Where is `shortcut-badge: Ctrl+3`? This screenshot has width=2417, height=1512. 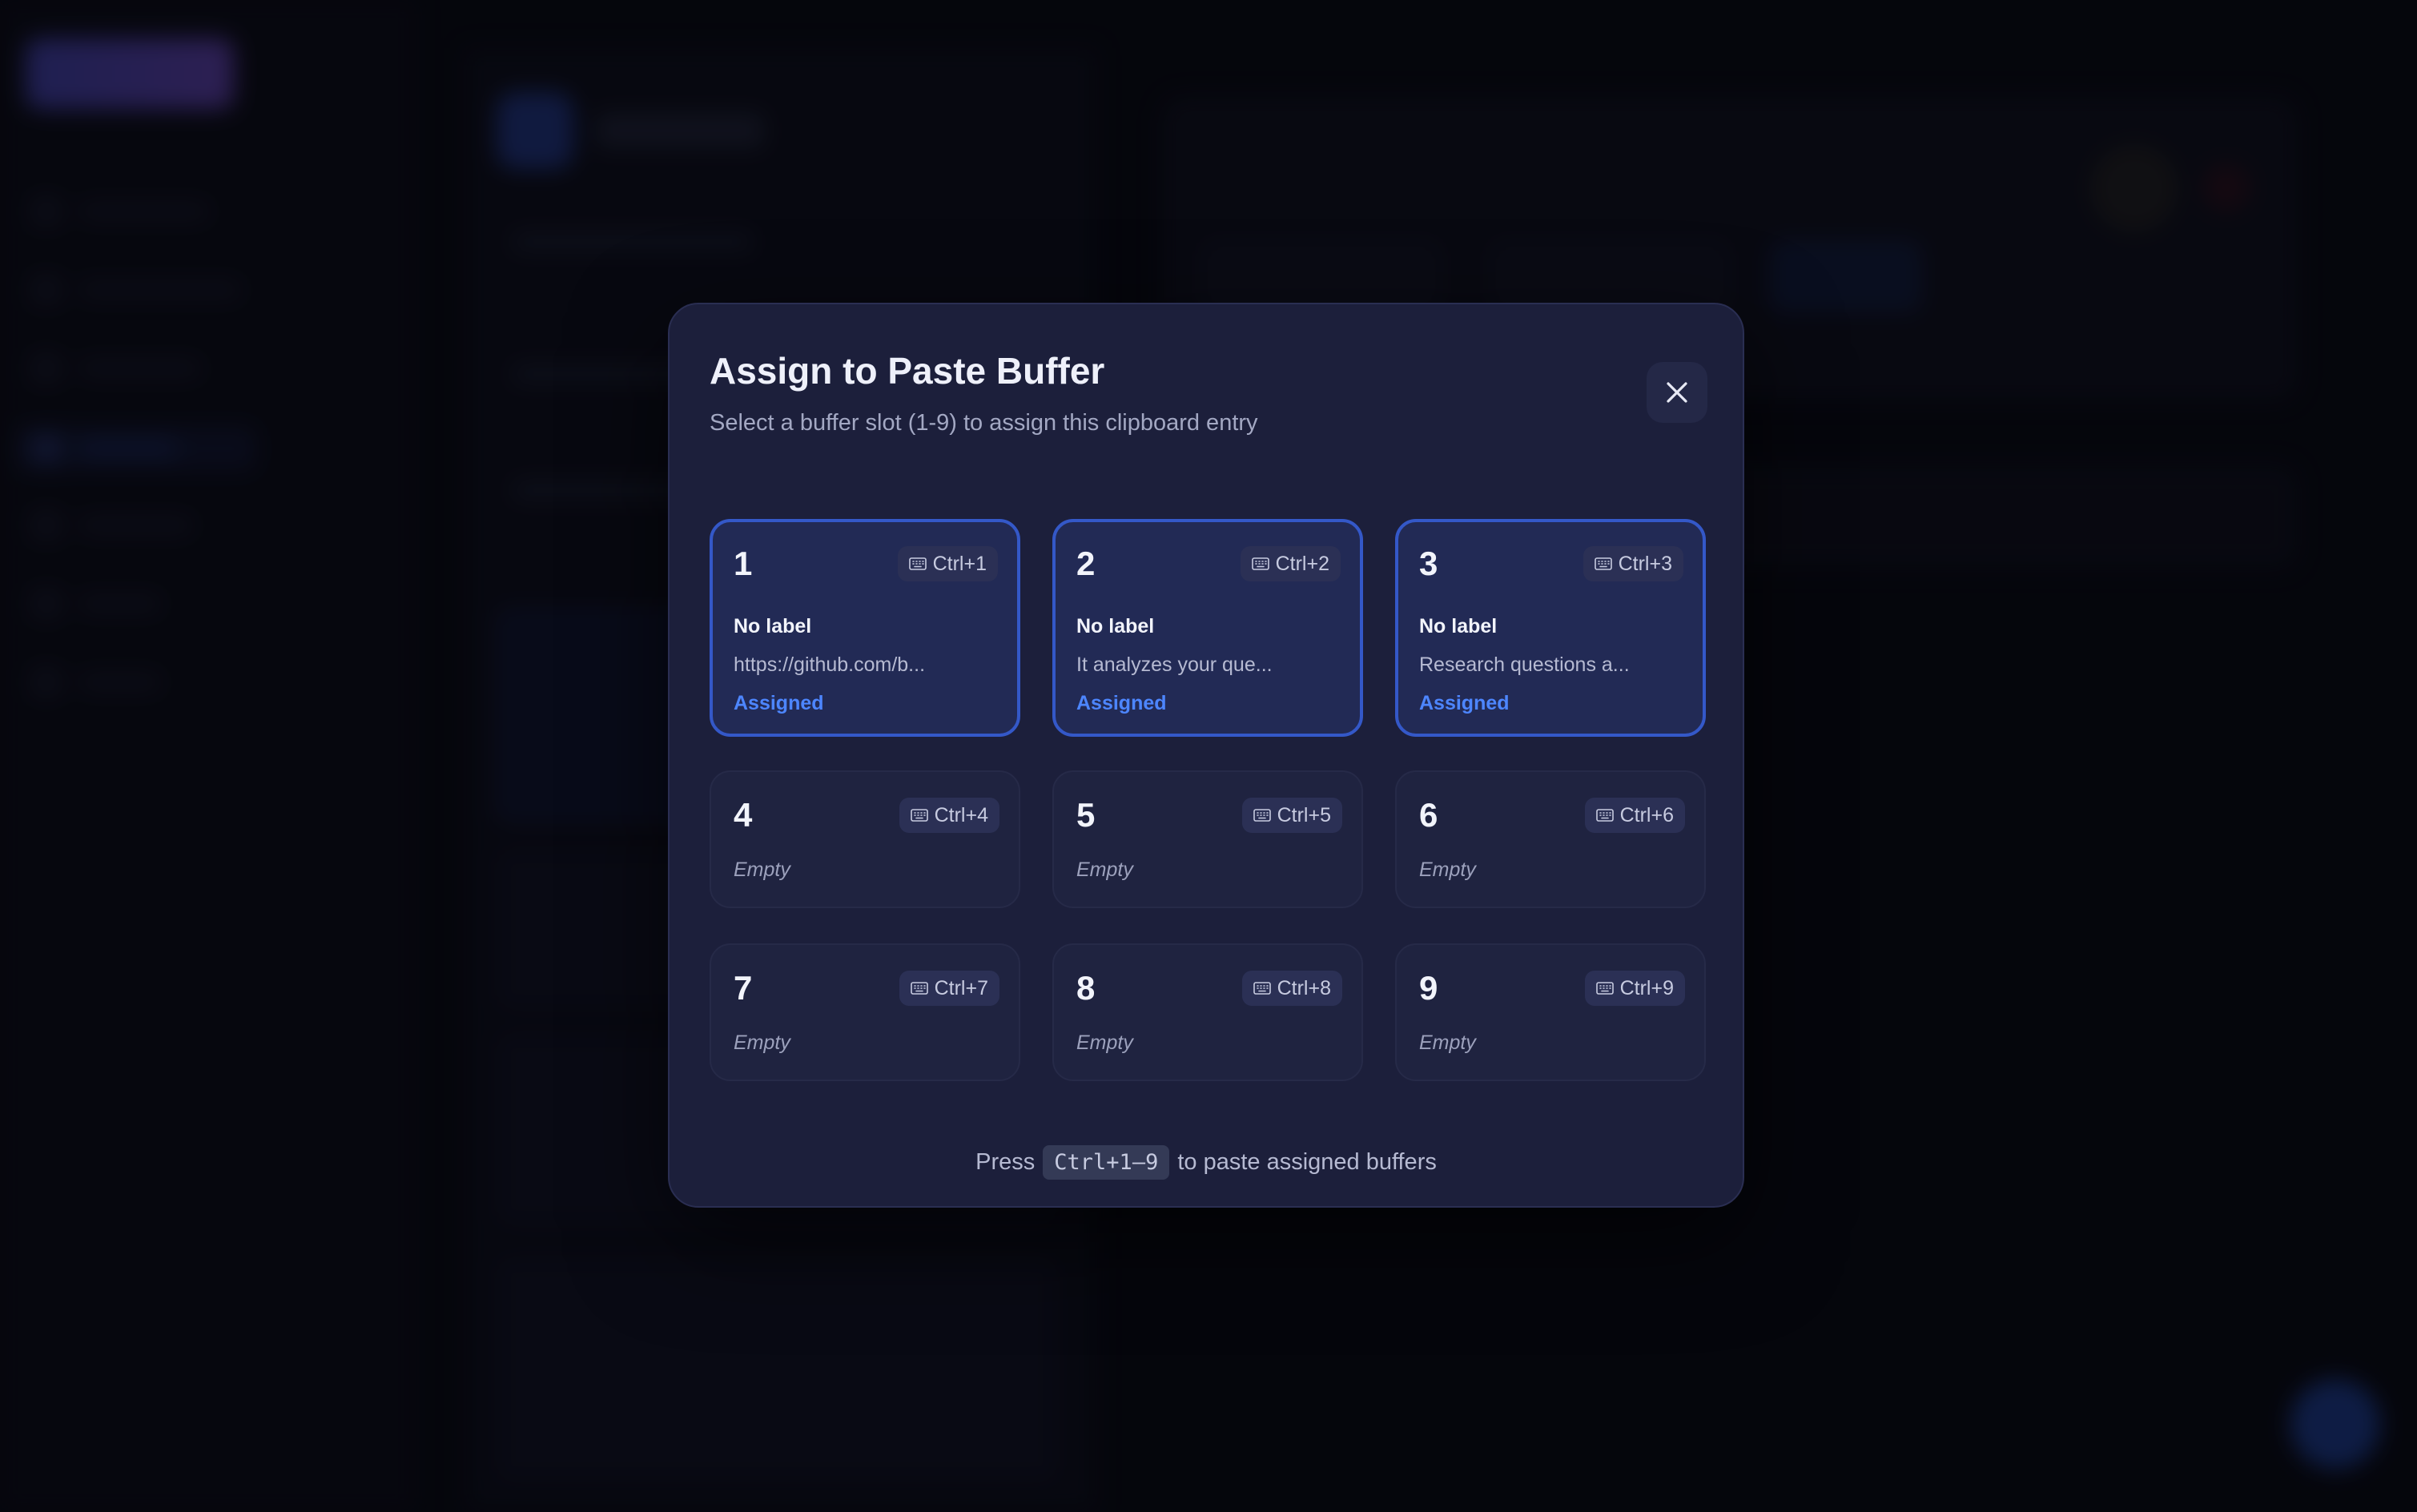 shortcut-badge: Ctrl+3 is located at coordinates (1633, 563).